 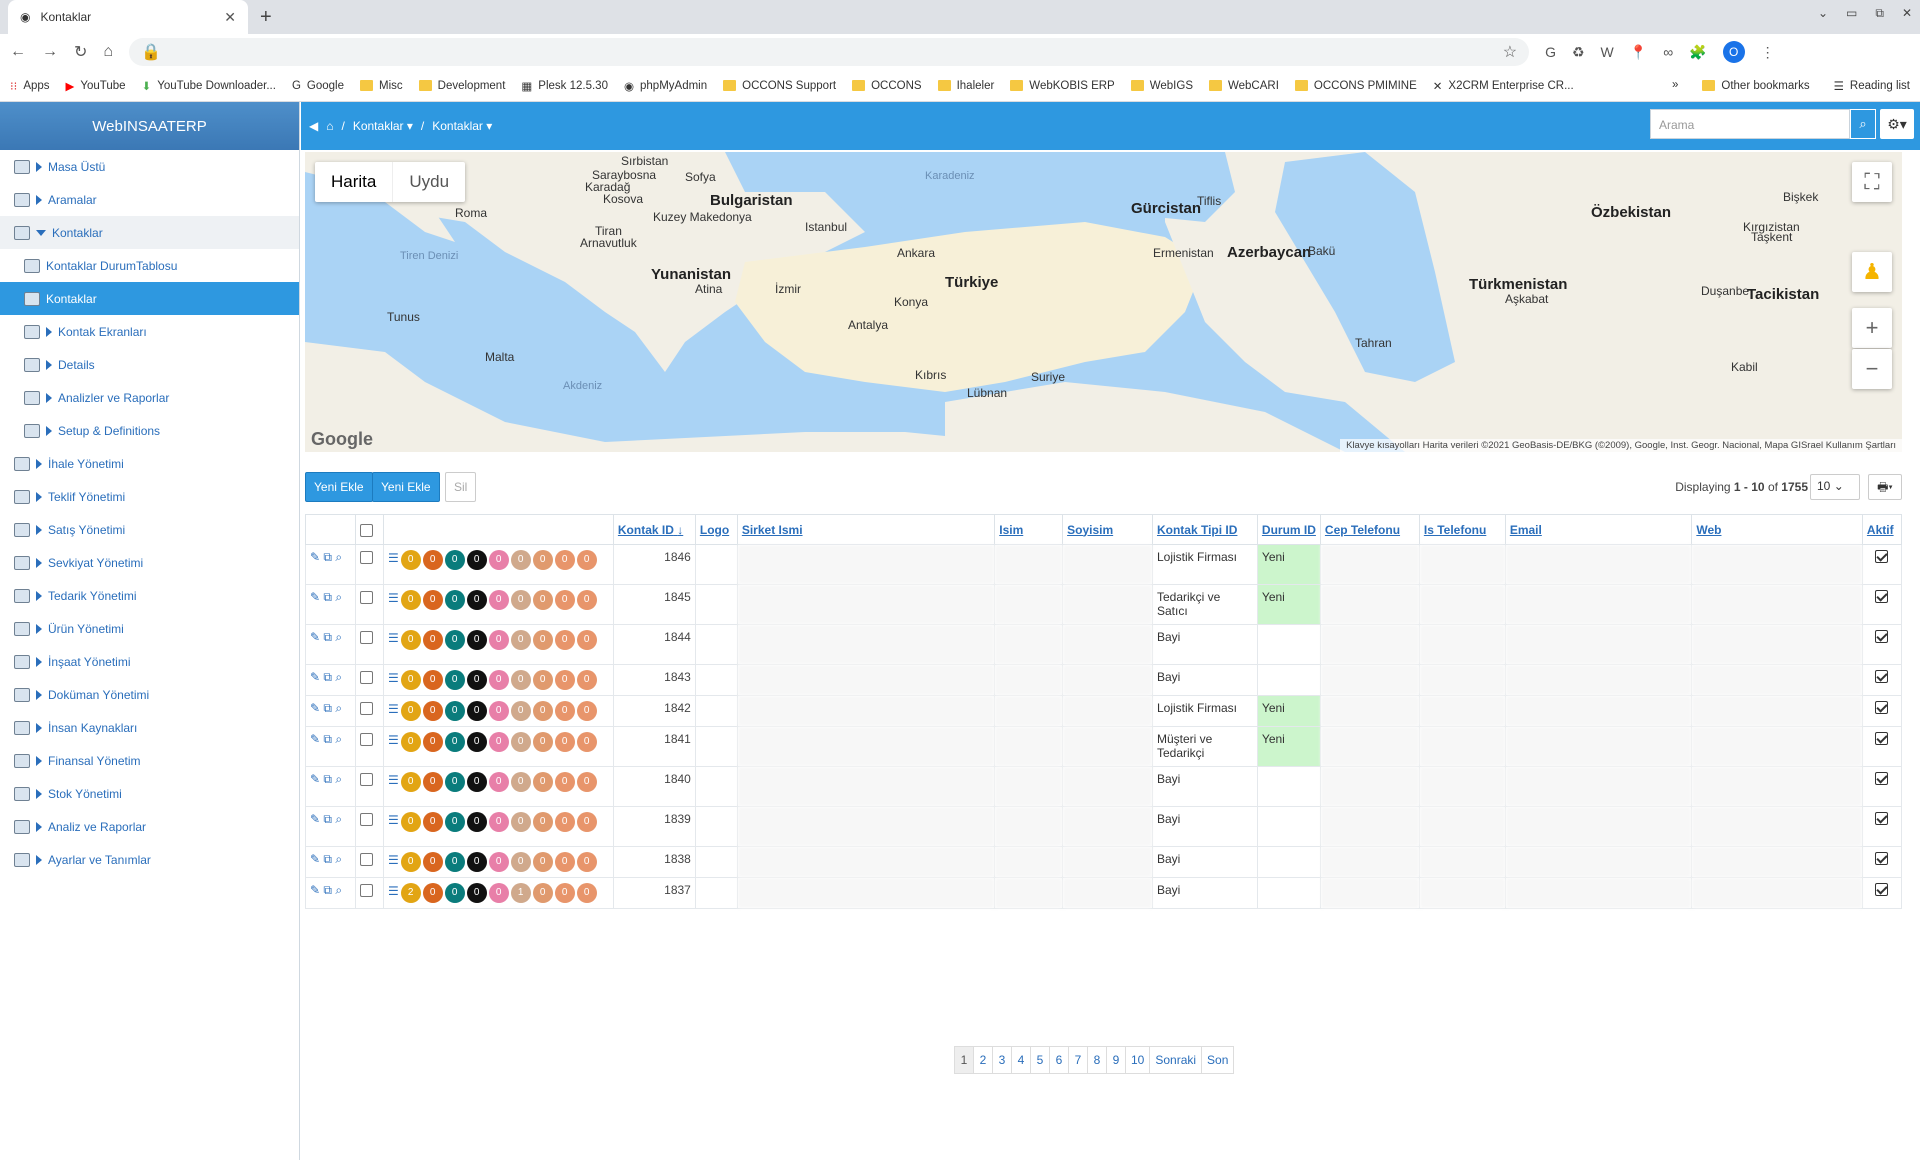 What do you see at coordinates (230, 17) in the screenshot?
I see `close-icon: ✕` at bounding box center [230, 17].